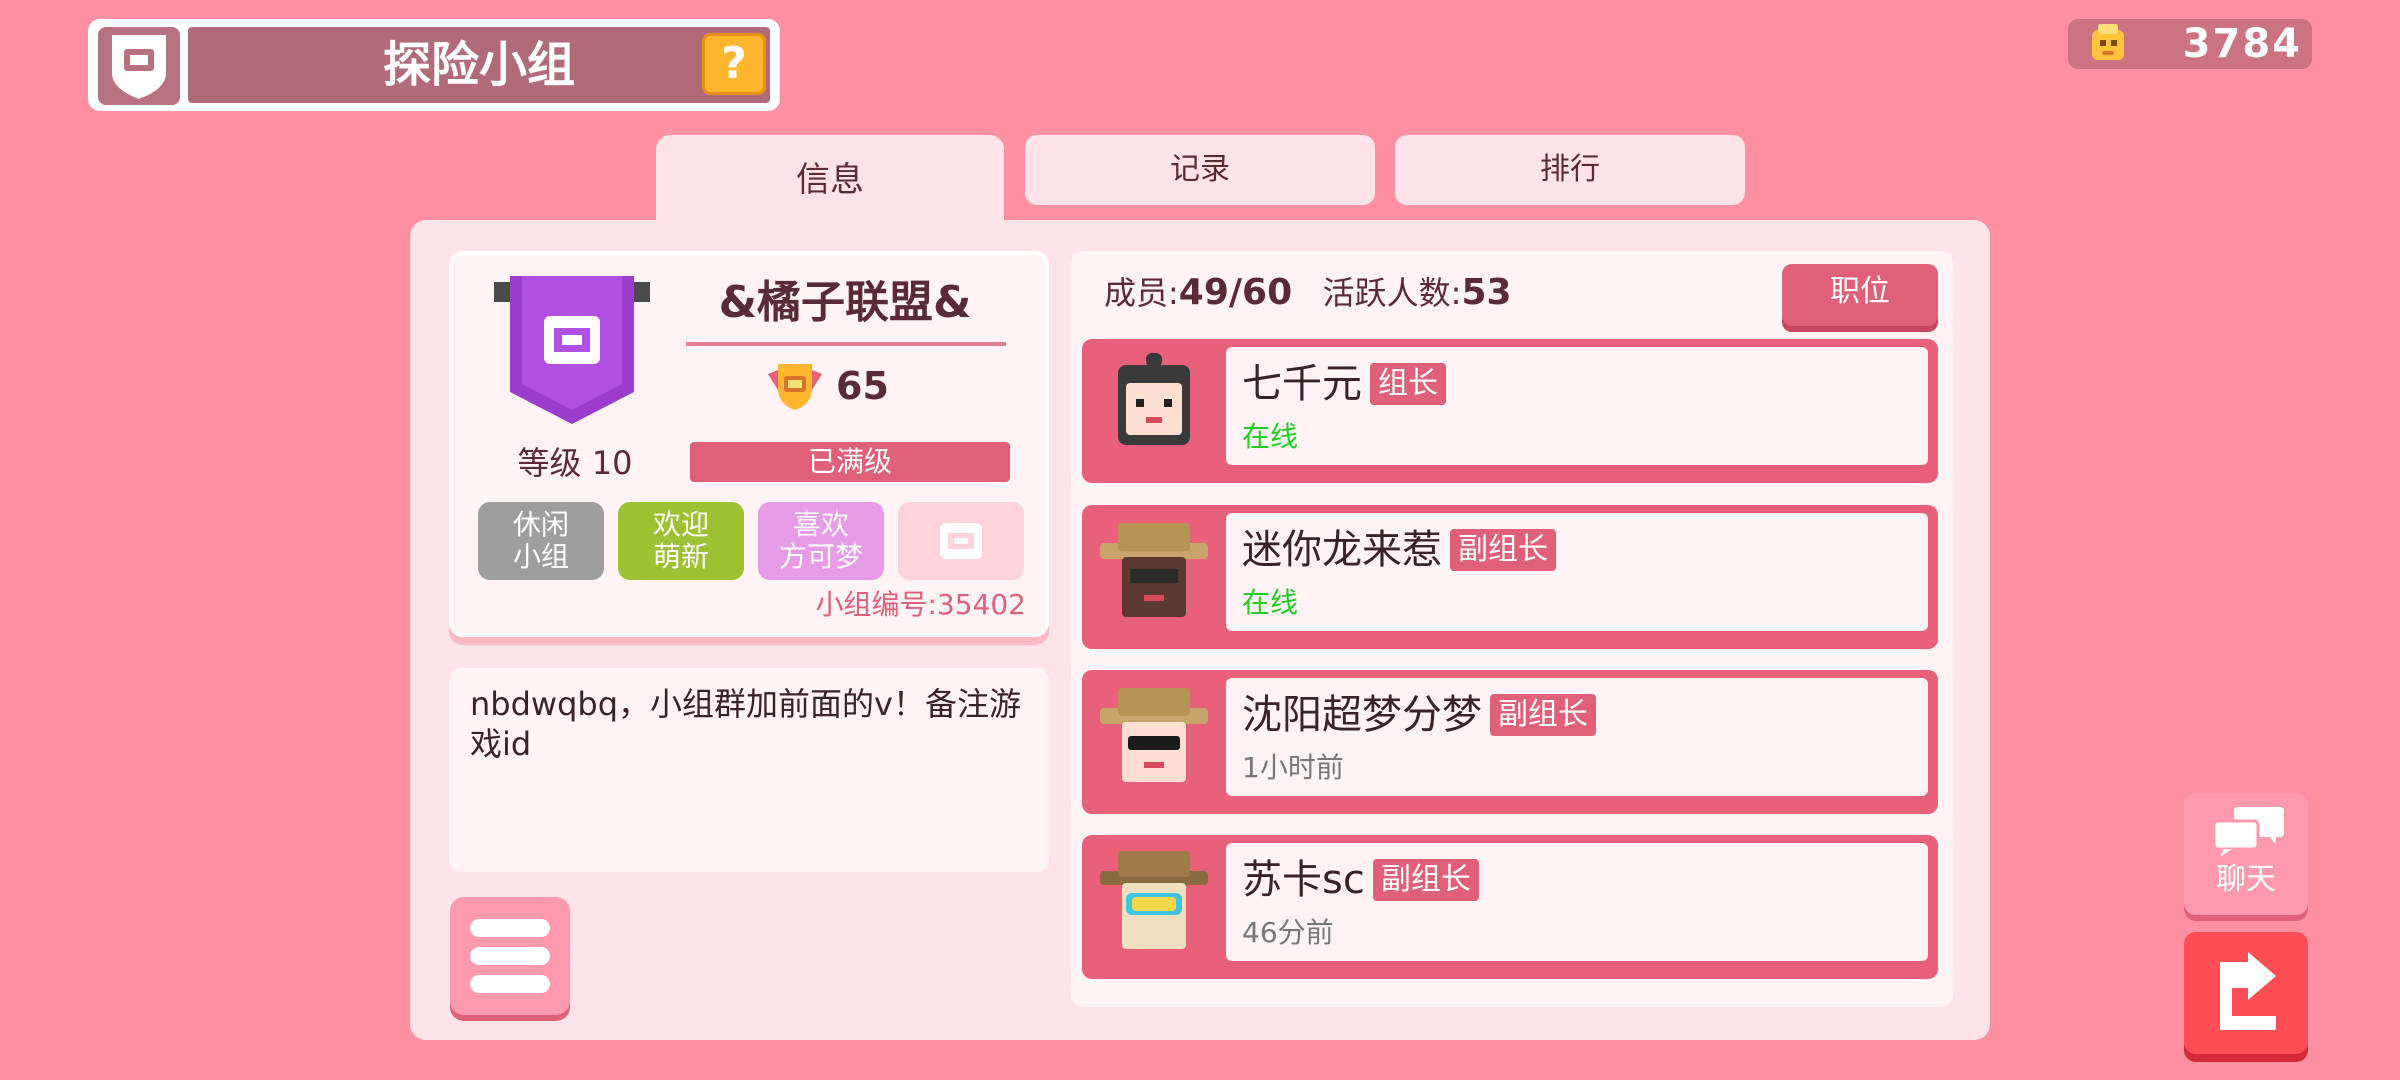 The image size is (2400, 1080). Describe the element at coordinates (139, 66) in the screenshot. I see `group-badge-icon` at that location.